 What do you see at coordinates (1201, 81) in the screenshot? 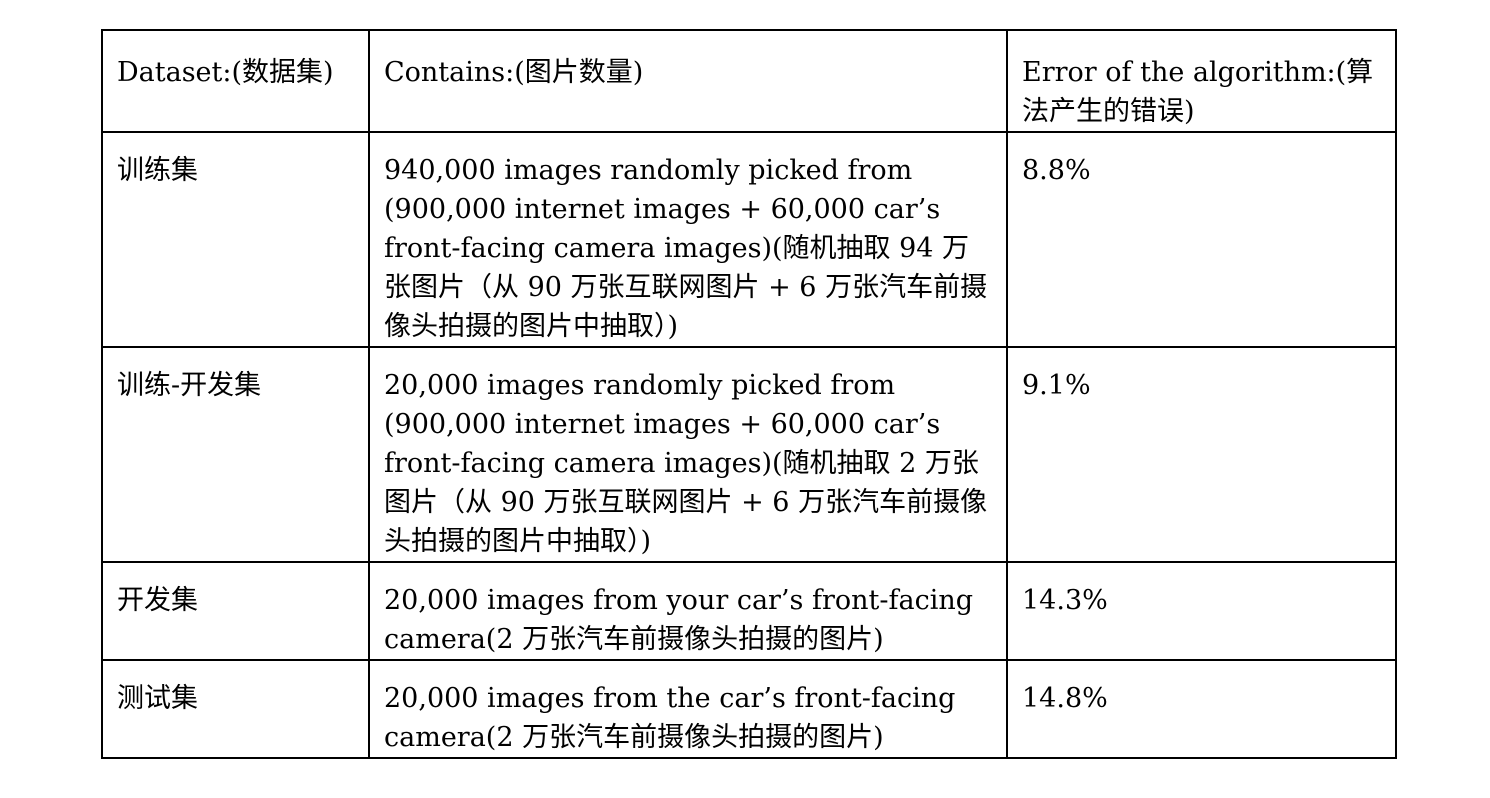
I see `header-error: Error of the algorithm:(算法产生的错误)` at bounding box center [1201, 81].